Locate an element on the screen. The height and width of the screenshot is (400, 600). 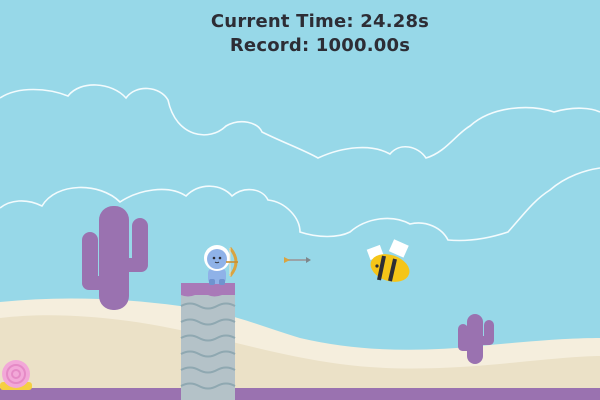
stone-pillar-platform is located at coordinates (208, 341).